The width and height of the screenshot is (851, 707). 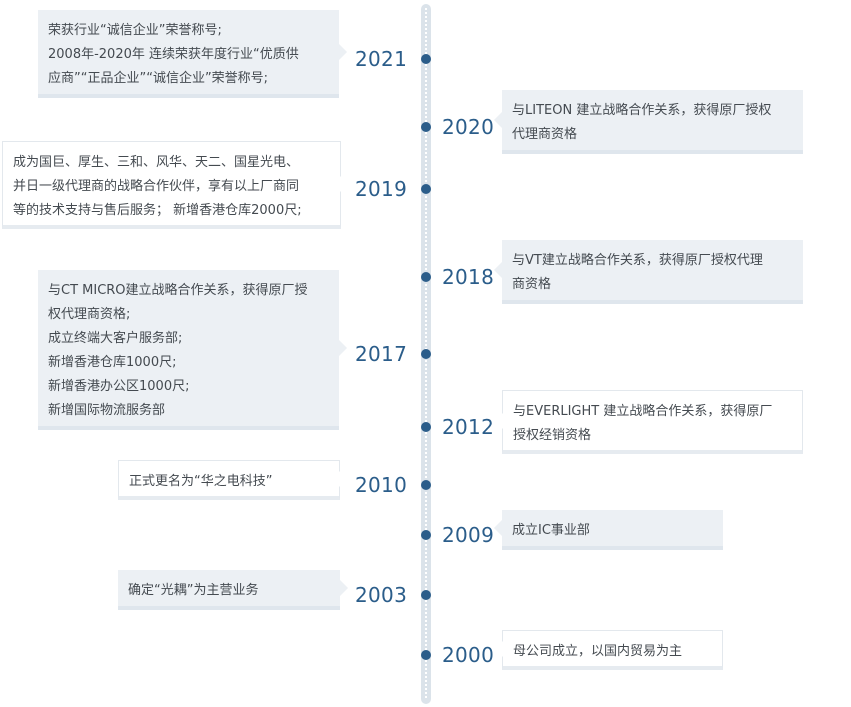 I want to click on timeline-dot-2009, so click(x=426, y=535).